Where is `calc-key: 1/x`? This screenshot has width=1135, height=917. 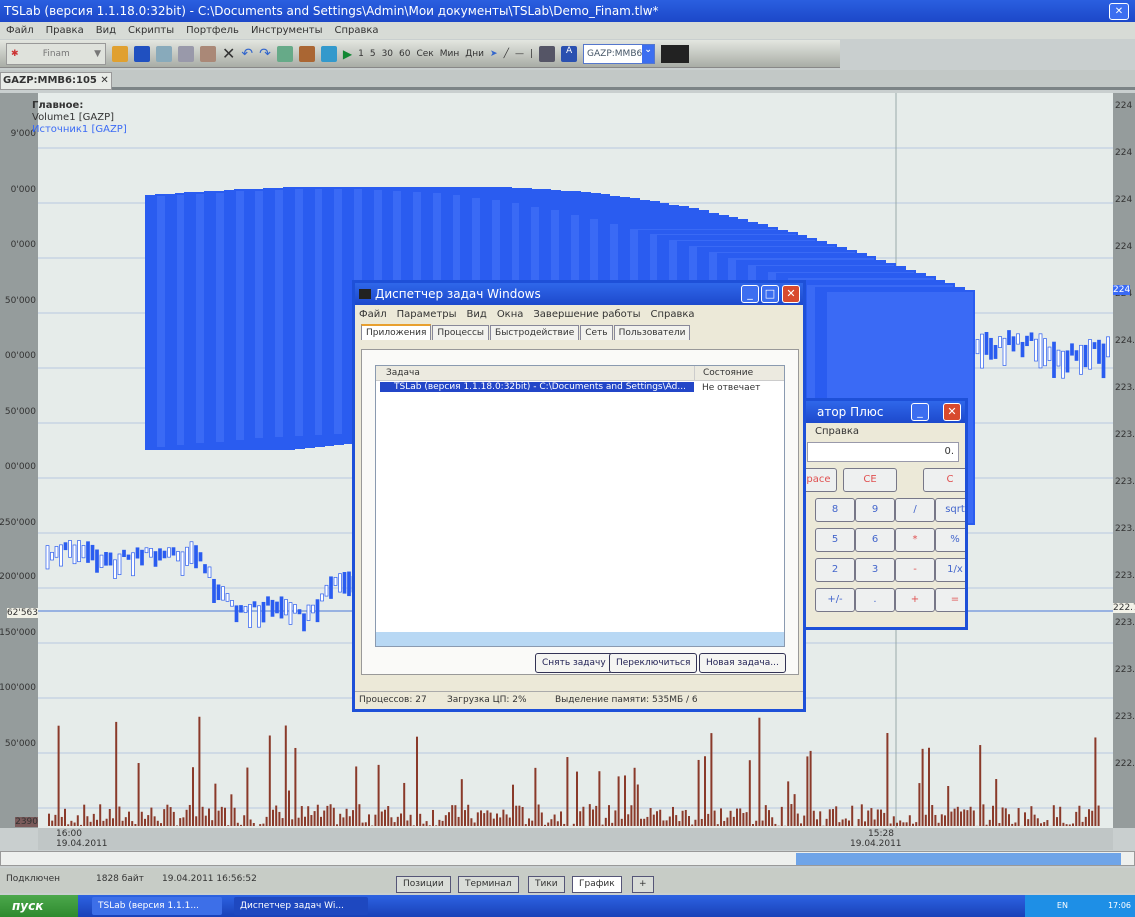
calc-key: 1/x is located at coordinates (950, 570).